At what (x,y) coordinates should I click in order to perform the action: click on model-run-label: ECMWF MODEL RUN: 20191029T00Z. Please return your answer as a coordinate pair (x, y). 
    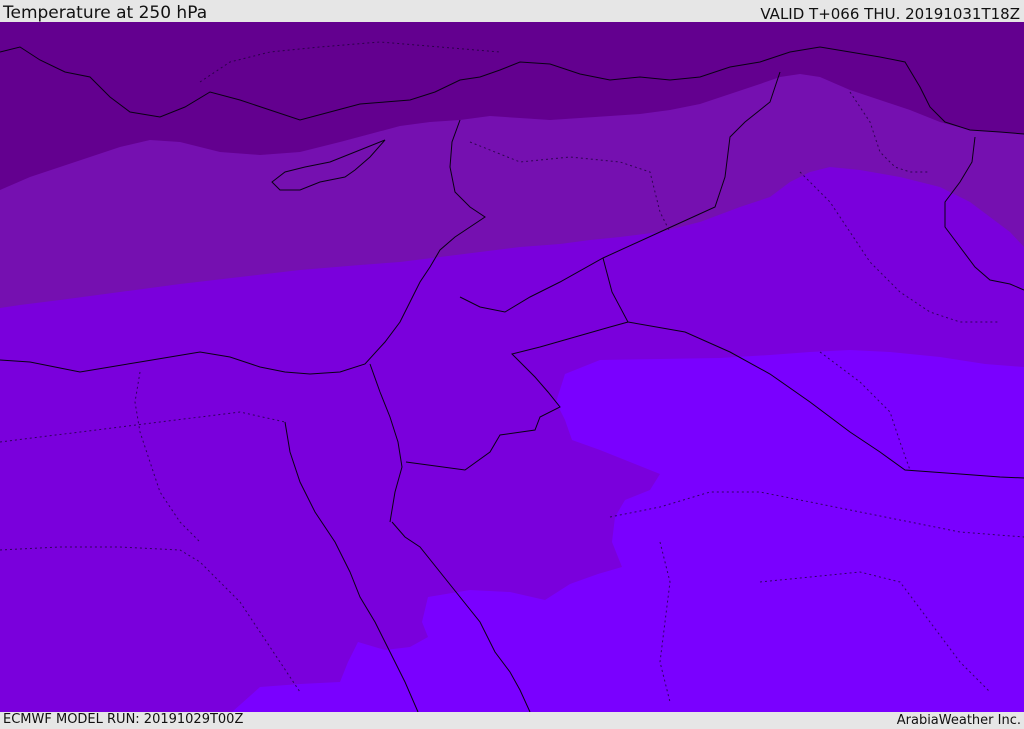
    Looking at the image, I should click on (123, 719).